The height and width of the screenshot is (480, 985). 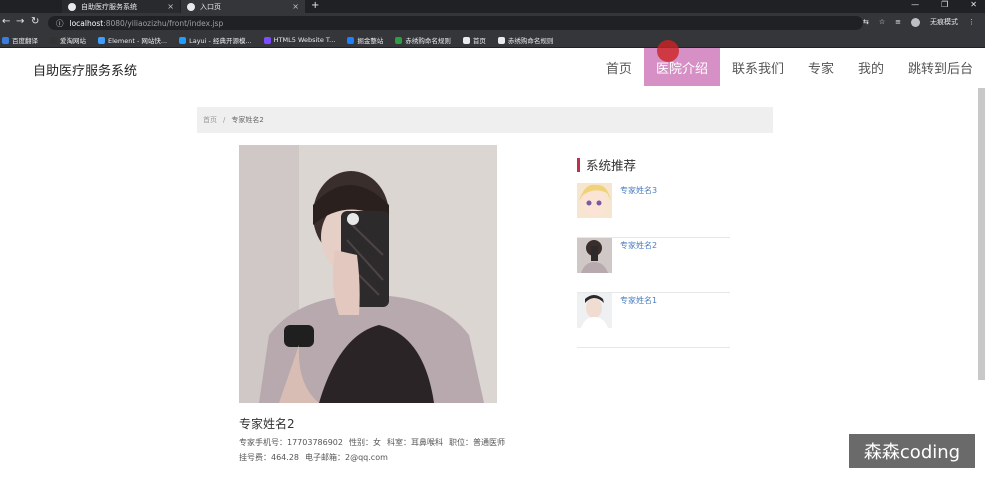 I want to click on position-value: 普通医师, so click(x=489, y=442).